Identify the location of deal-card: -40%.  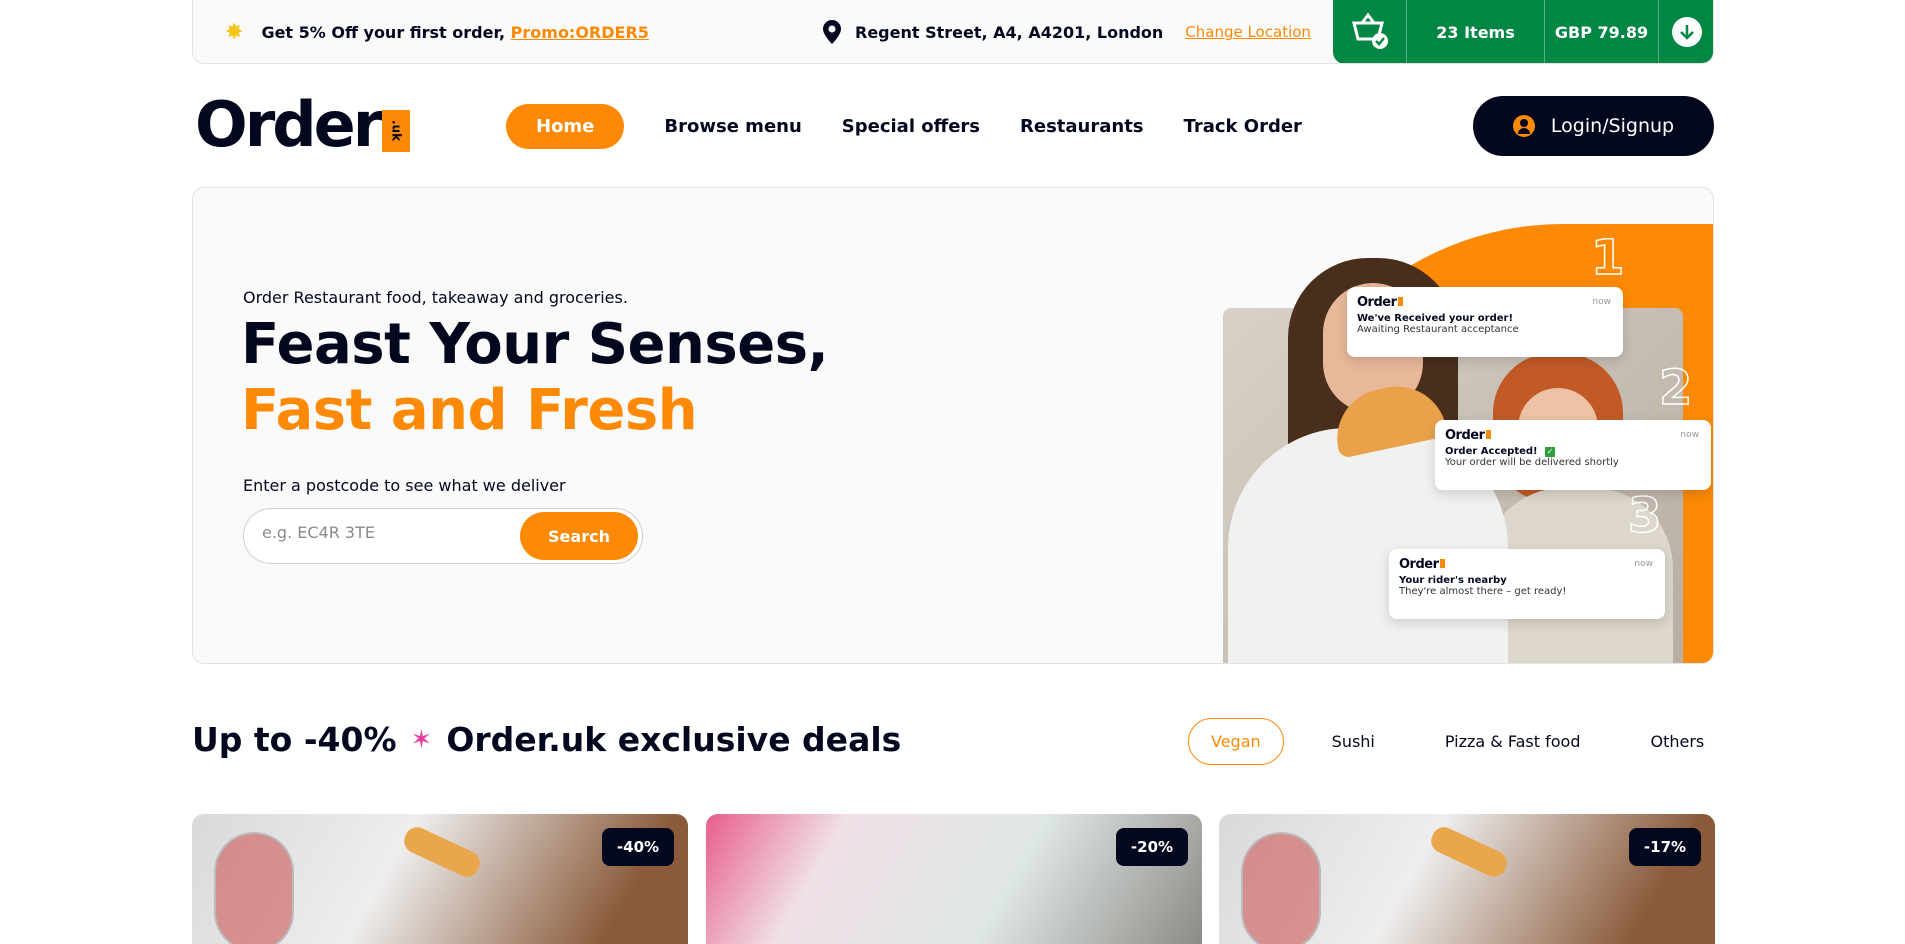
(440, 879).